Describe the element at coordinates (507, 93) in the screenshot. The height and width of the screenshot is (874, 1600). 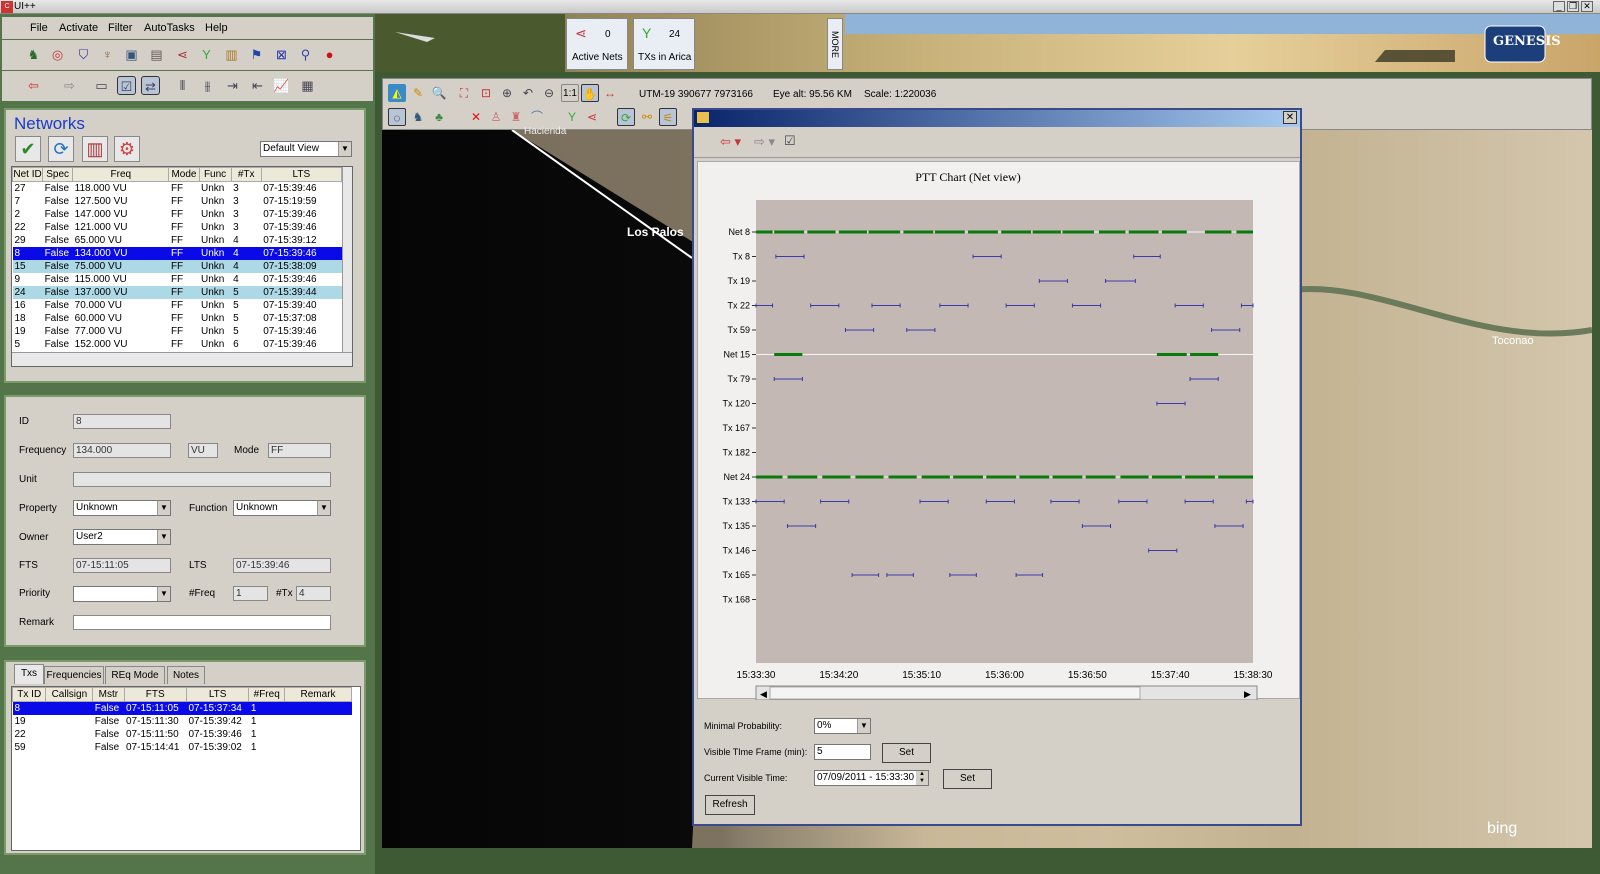
I see `zoom-in-icon: ⊕` at that location.